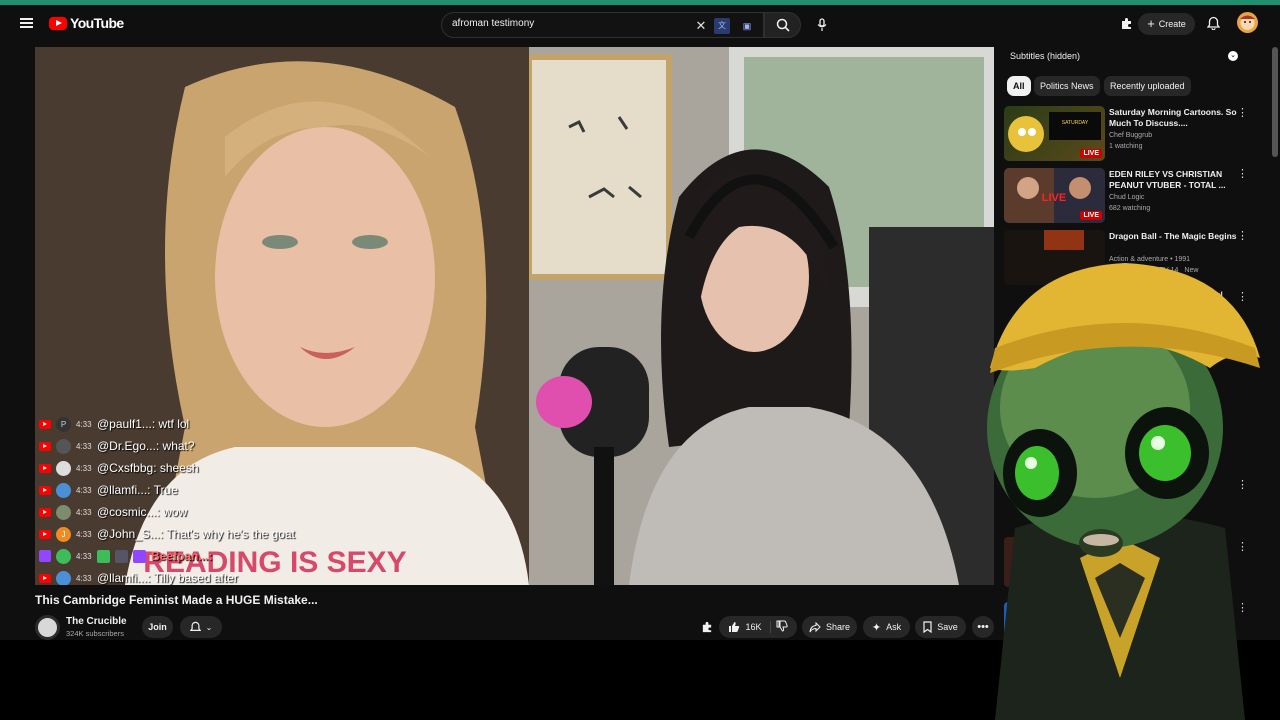 This screenshot has width=1280, height=720. Describe the element at coordinates (1130, 135) in the screenshot. I see `recommendation-channel: Chef Buggrub` at that location.